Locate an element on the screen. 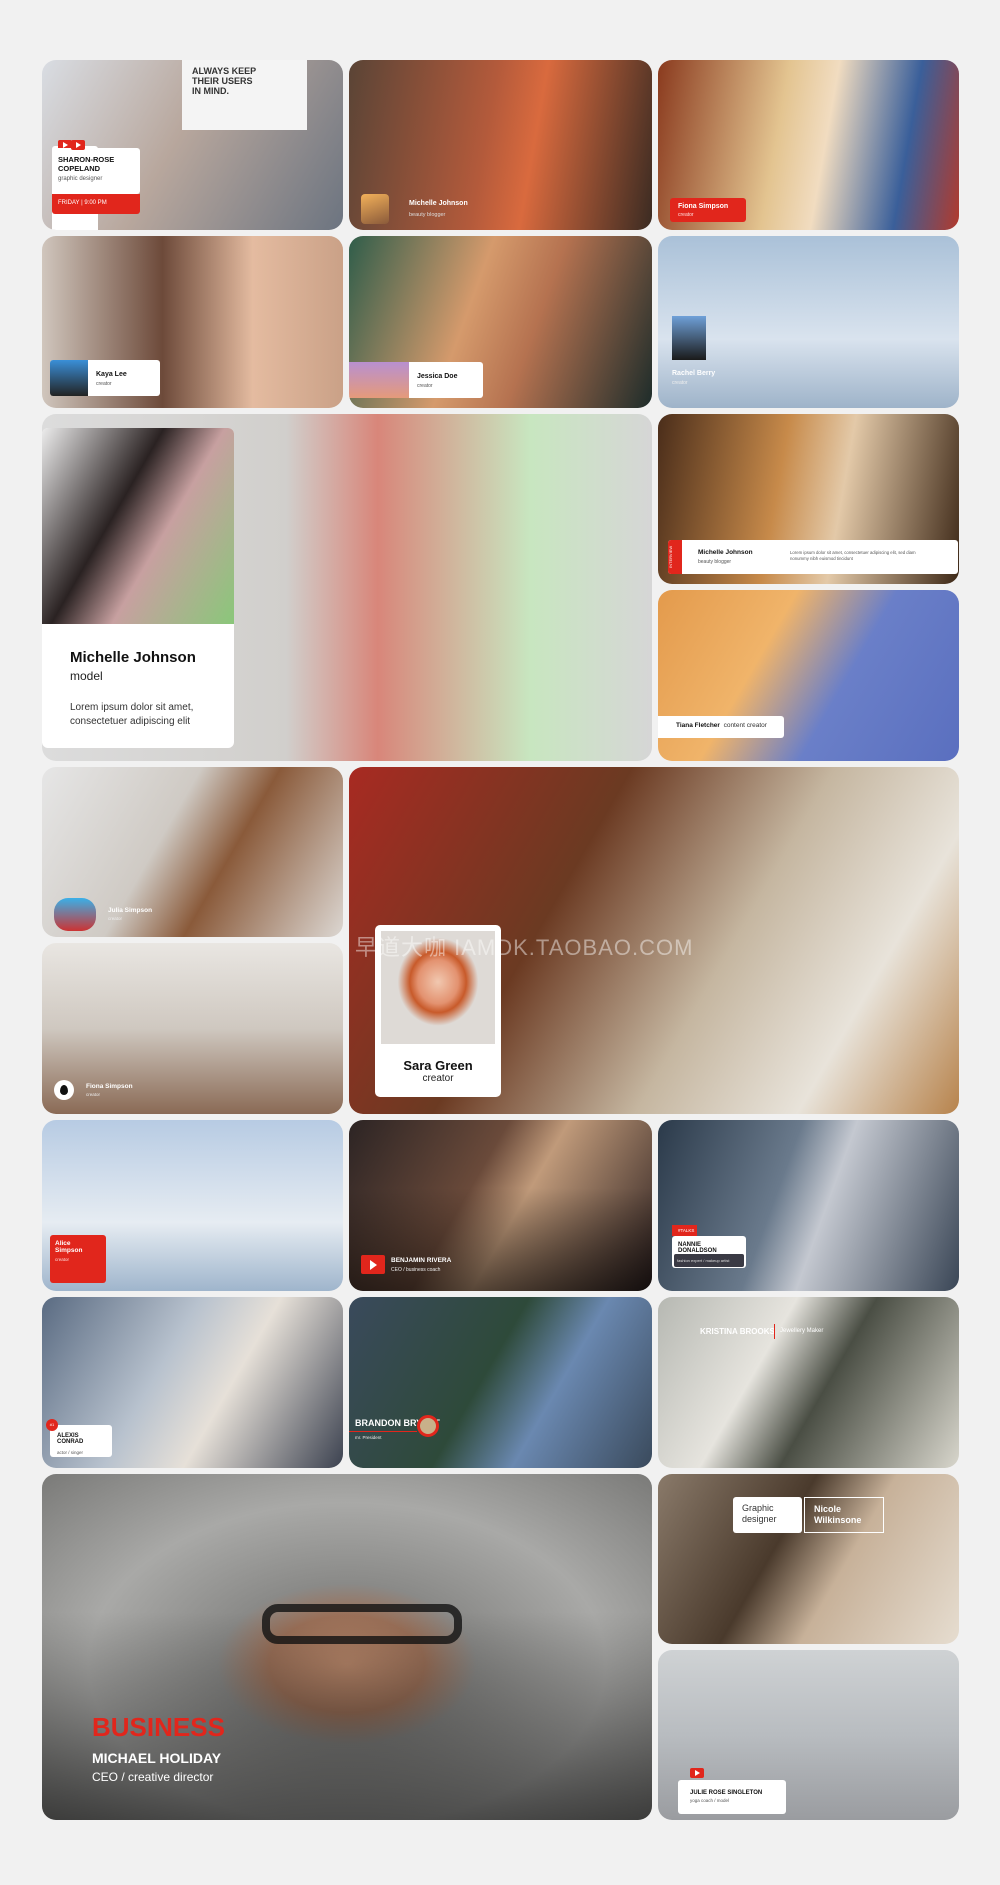 The height and width of the screenshot is (1885, 1000). tile-michelle-johnson-blogger: Michelle Johnson beauty blogger is located at coordinates (500, 145).